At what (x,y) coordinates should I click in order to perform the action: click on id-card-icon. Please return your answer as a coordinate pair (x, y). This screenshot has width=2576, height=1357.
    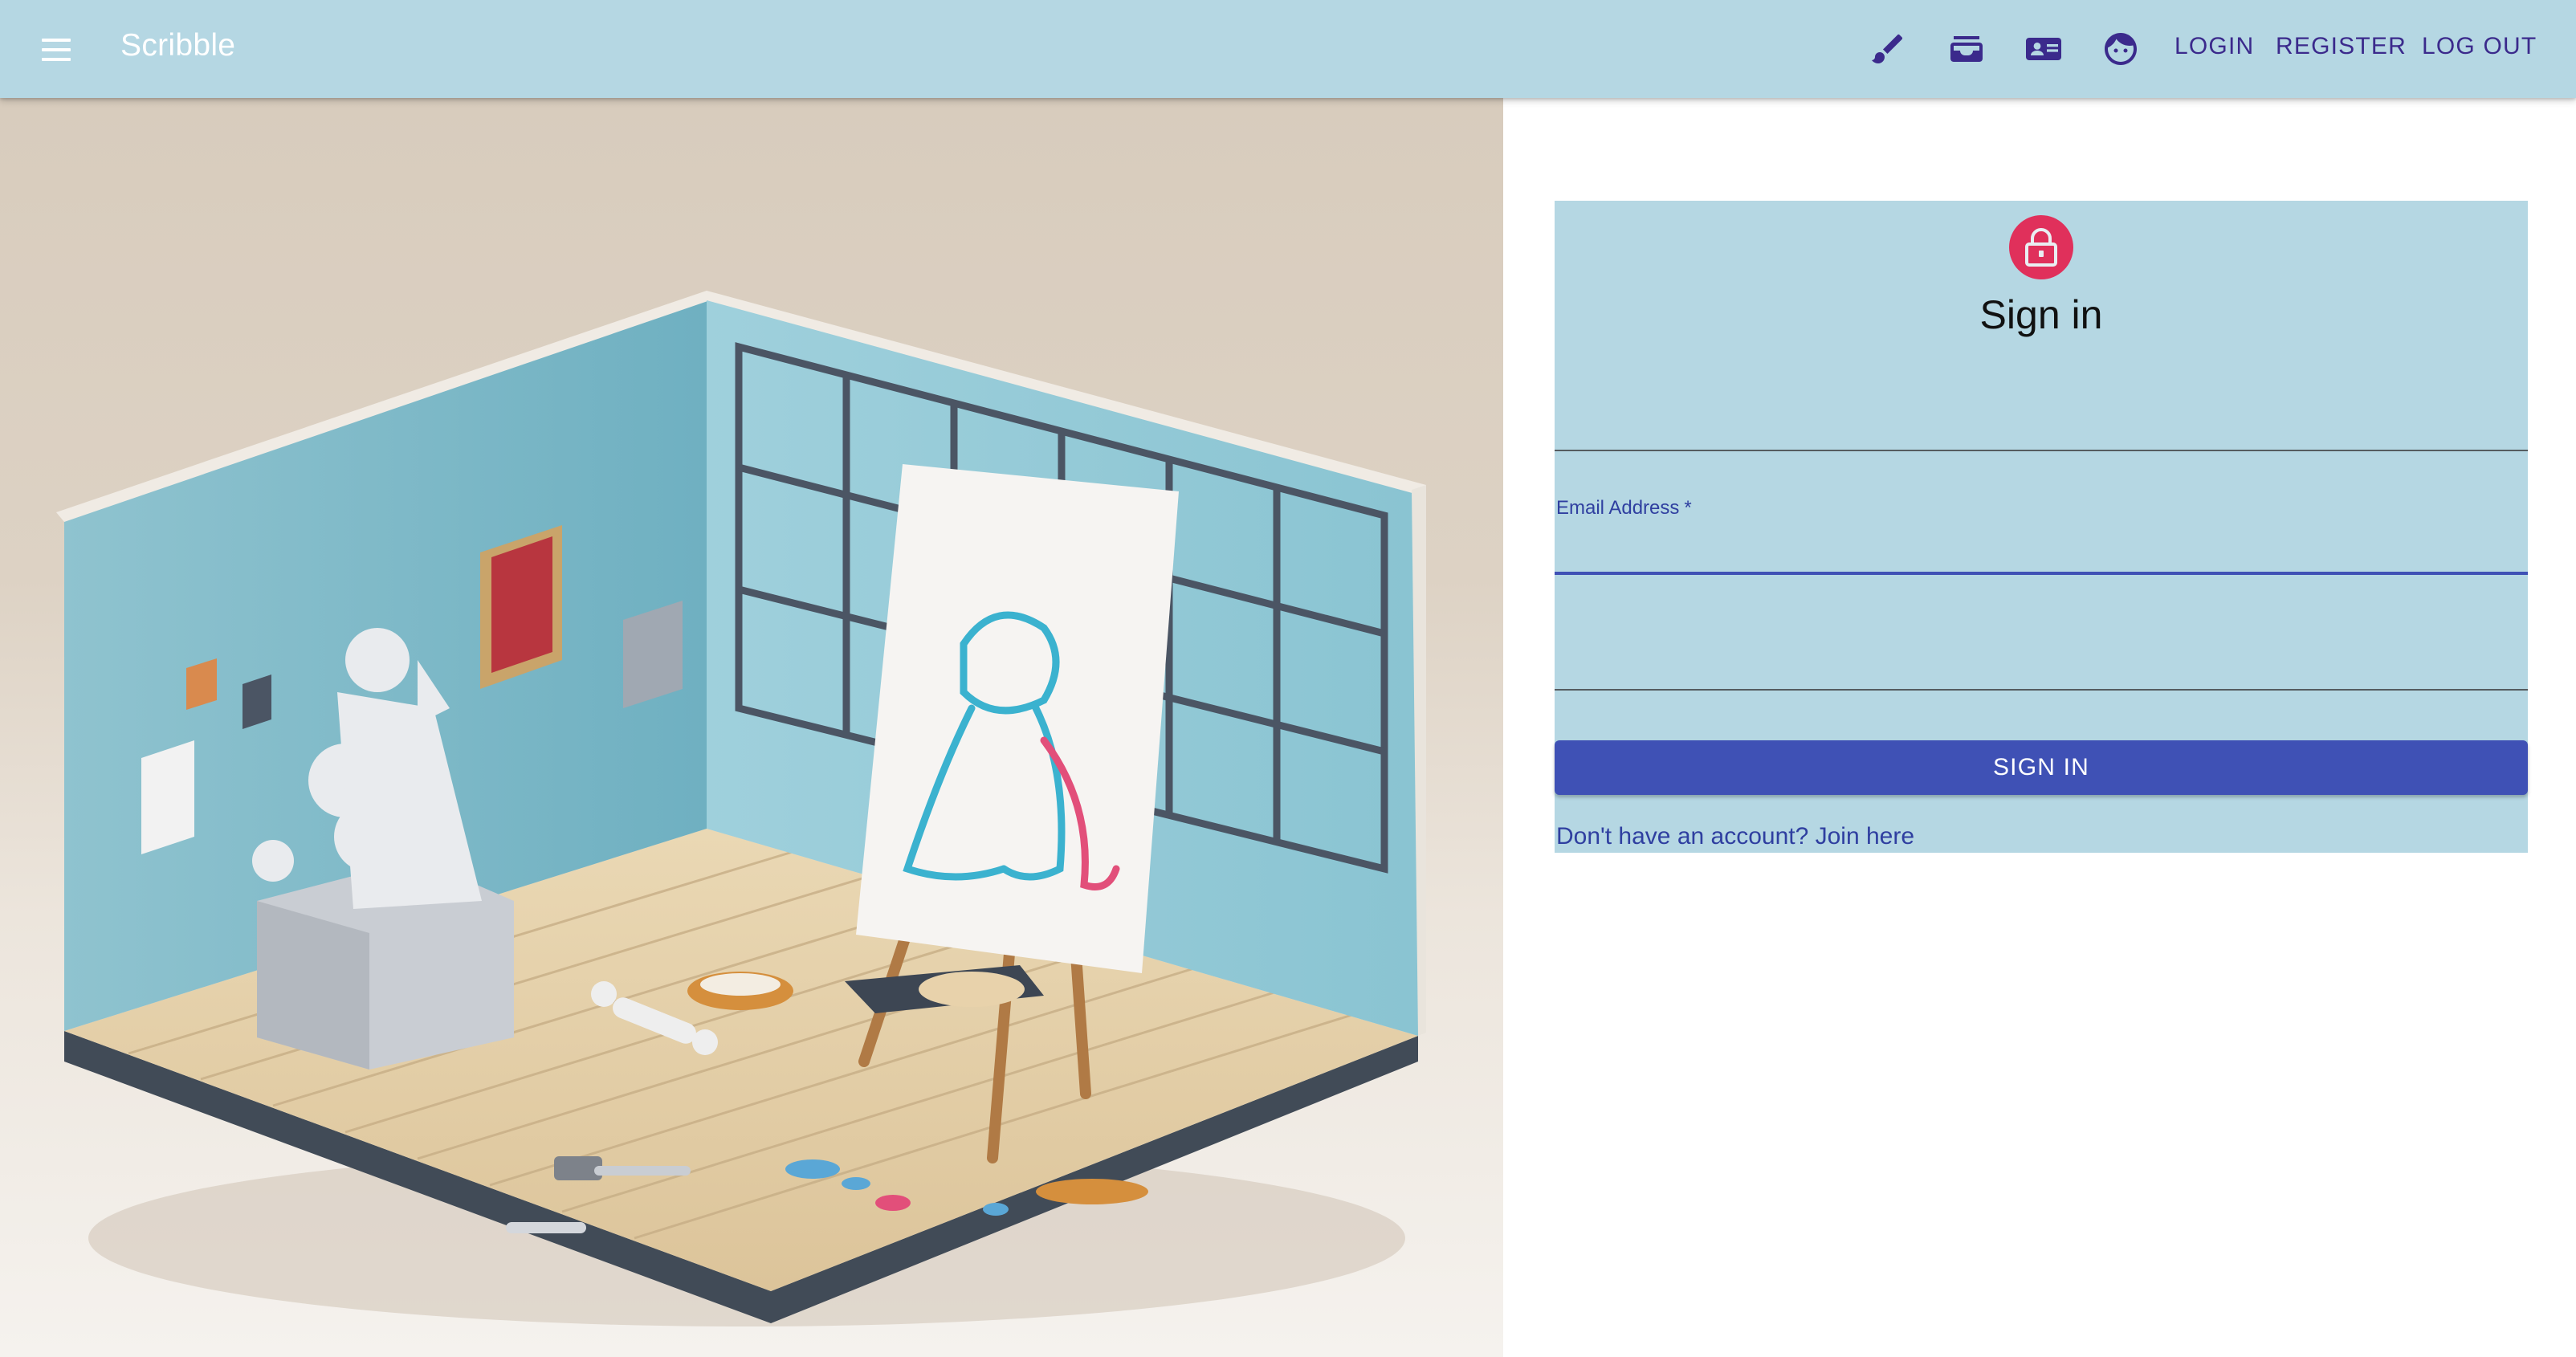
    Looking at the image, I should click on (2043, 48).